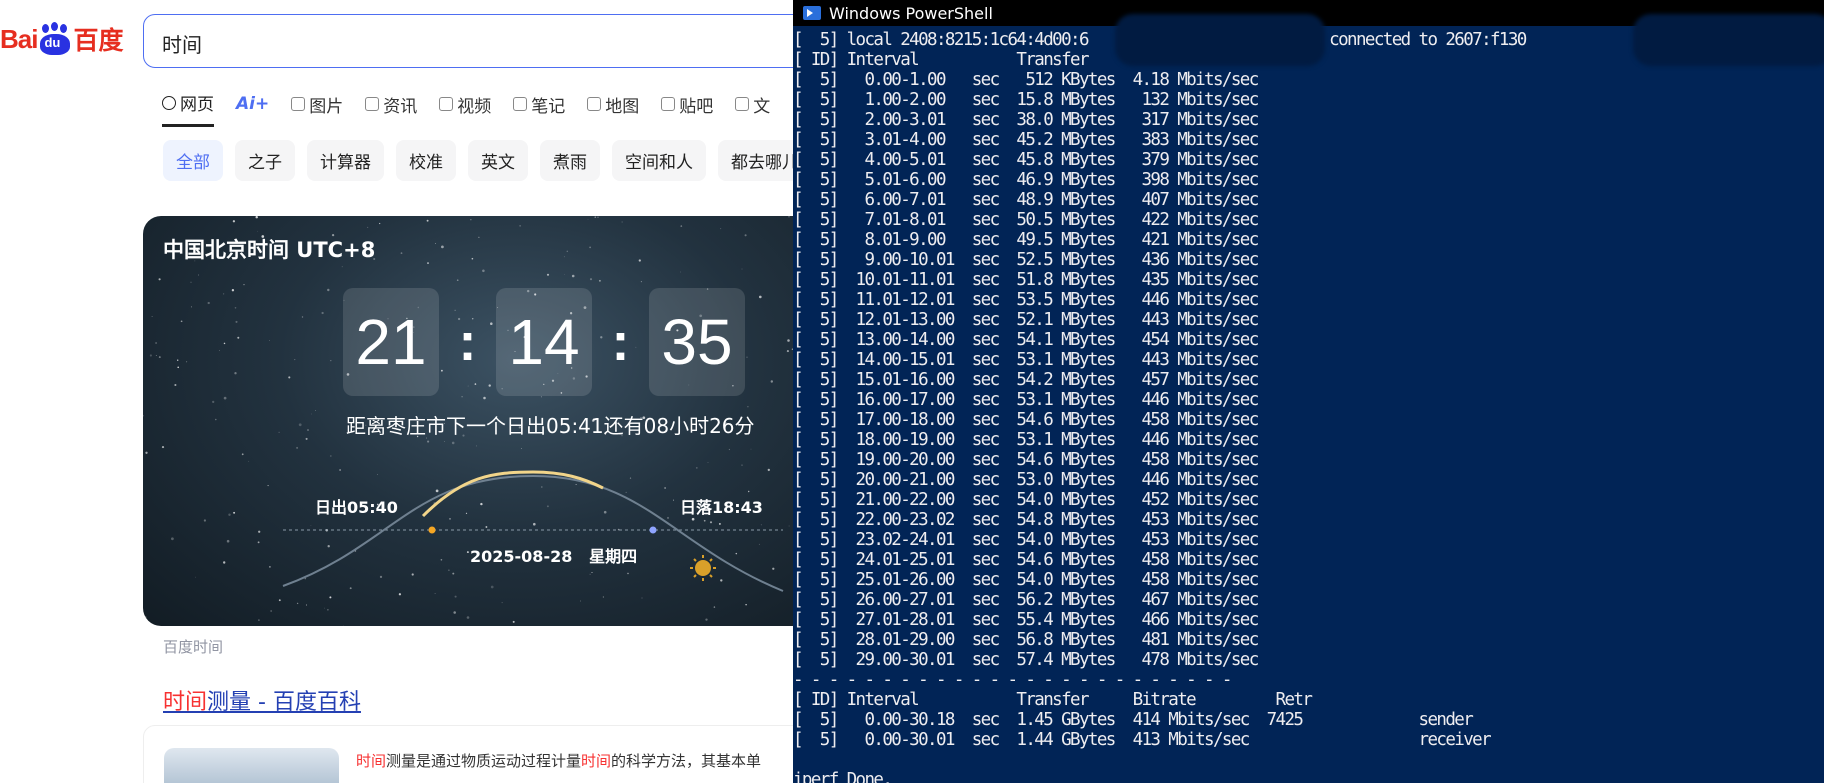 Image resolution: width=1824 pixels, height=783 pixels. I want to click on news-icon, so click(372, 104).